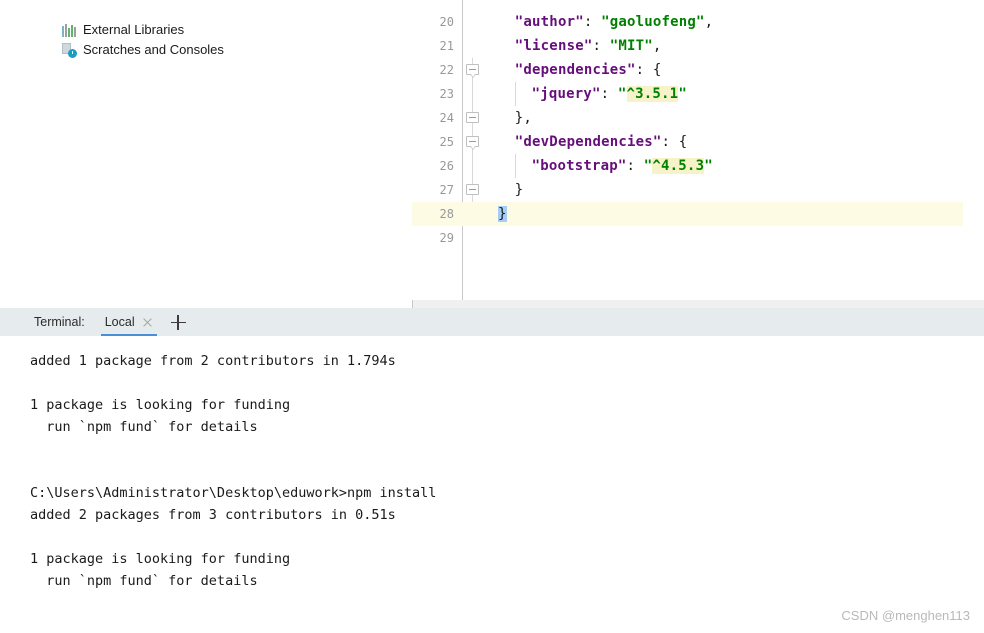 The height and width of the screenshot is (633, 984). What do you see at coordinates (631, 46) in the screenshot?
I see `code-token: "MIT"` at bounding box center [631, 46].